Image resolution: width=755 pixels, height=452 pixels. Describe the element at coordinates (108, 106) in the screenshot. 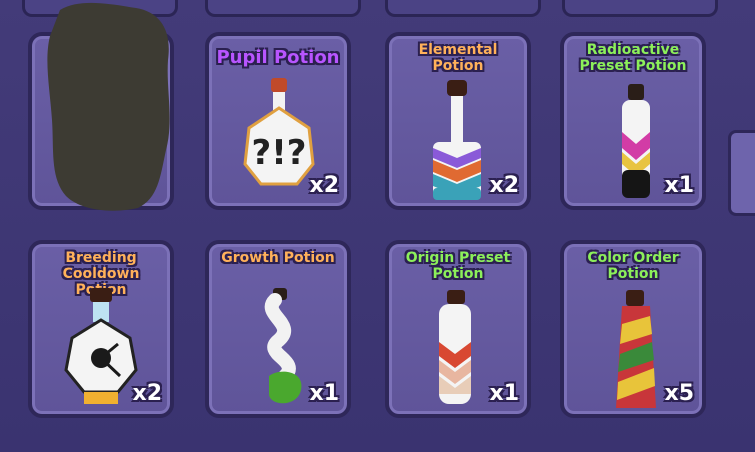

I see `redaction-scribble` at that location.